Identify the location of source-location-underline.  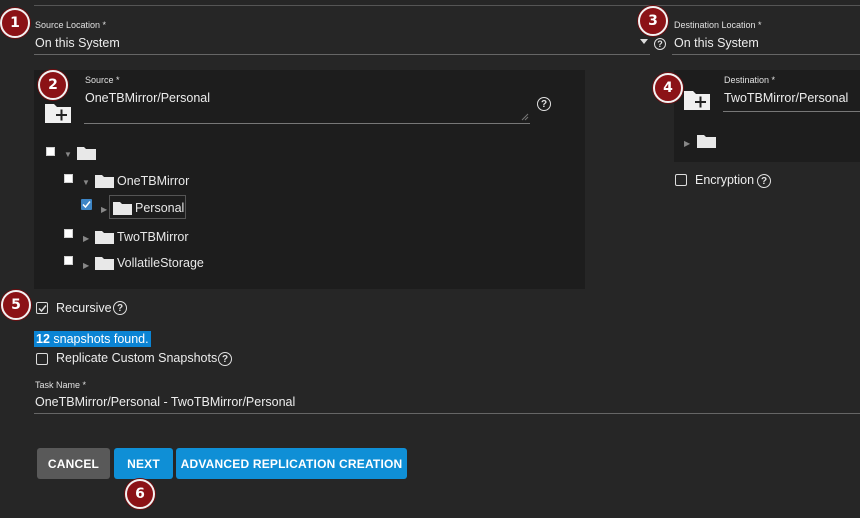
(342, 54).